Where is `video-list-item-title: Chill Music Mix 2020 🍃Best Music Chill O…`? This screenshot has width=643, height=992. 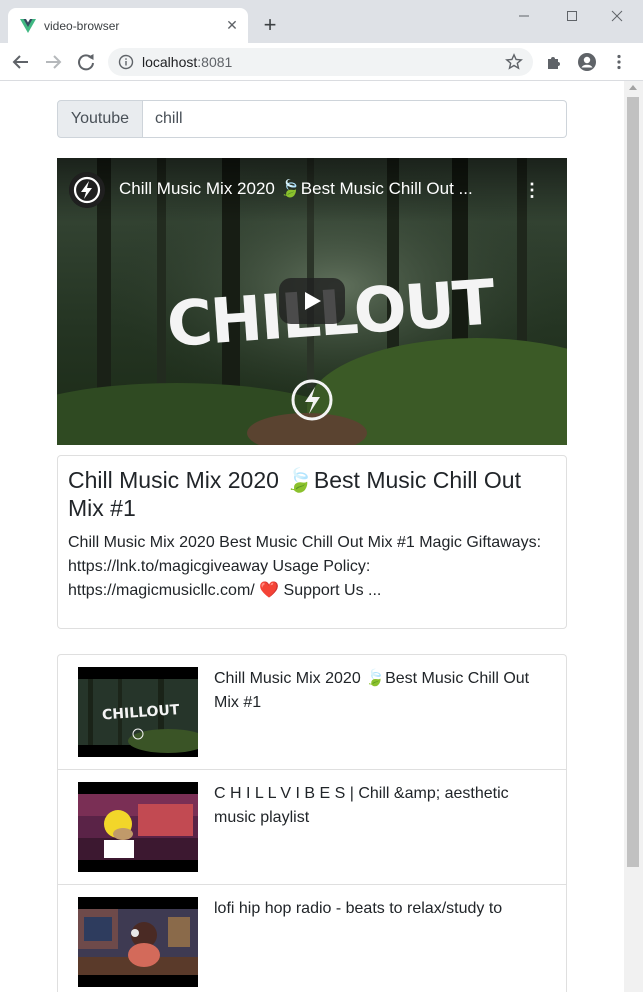
video-list-item-title: Chill Music Mix 2020 🍃Best Music Chill O… is located at coordinates (379, 691).